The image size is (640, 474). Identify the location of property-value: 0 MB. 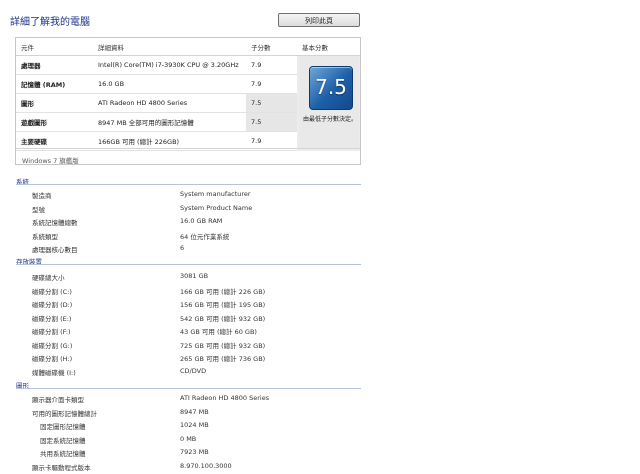
(188, 438).